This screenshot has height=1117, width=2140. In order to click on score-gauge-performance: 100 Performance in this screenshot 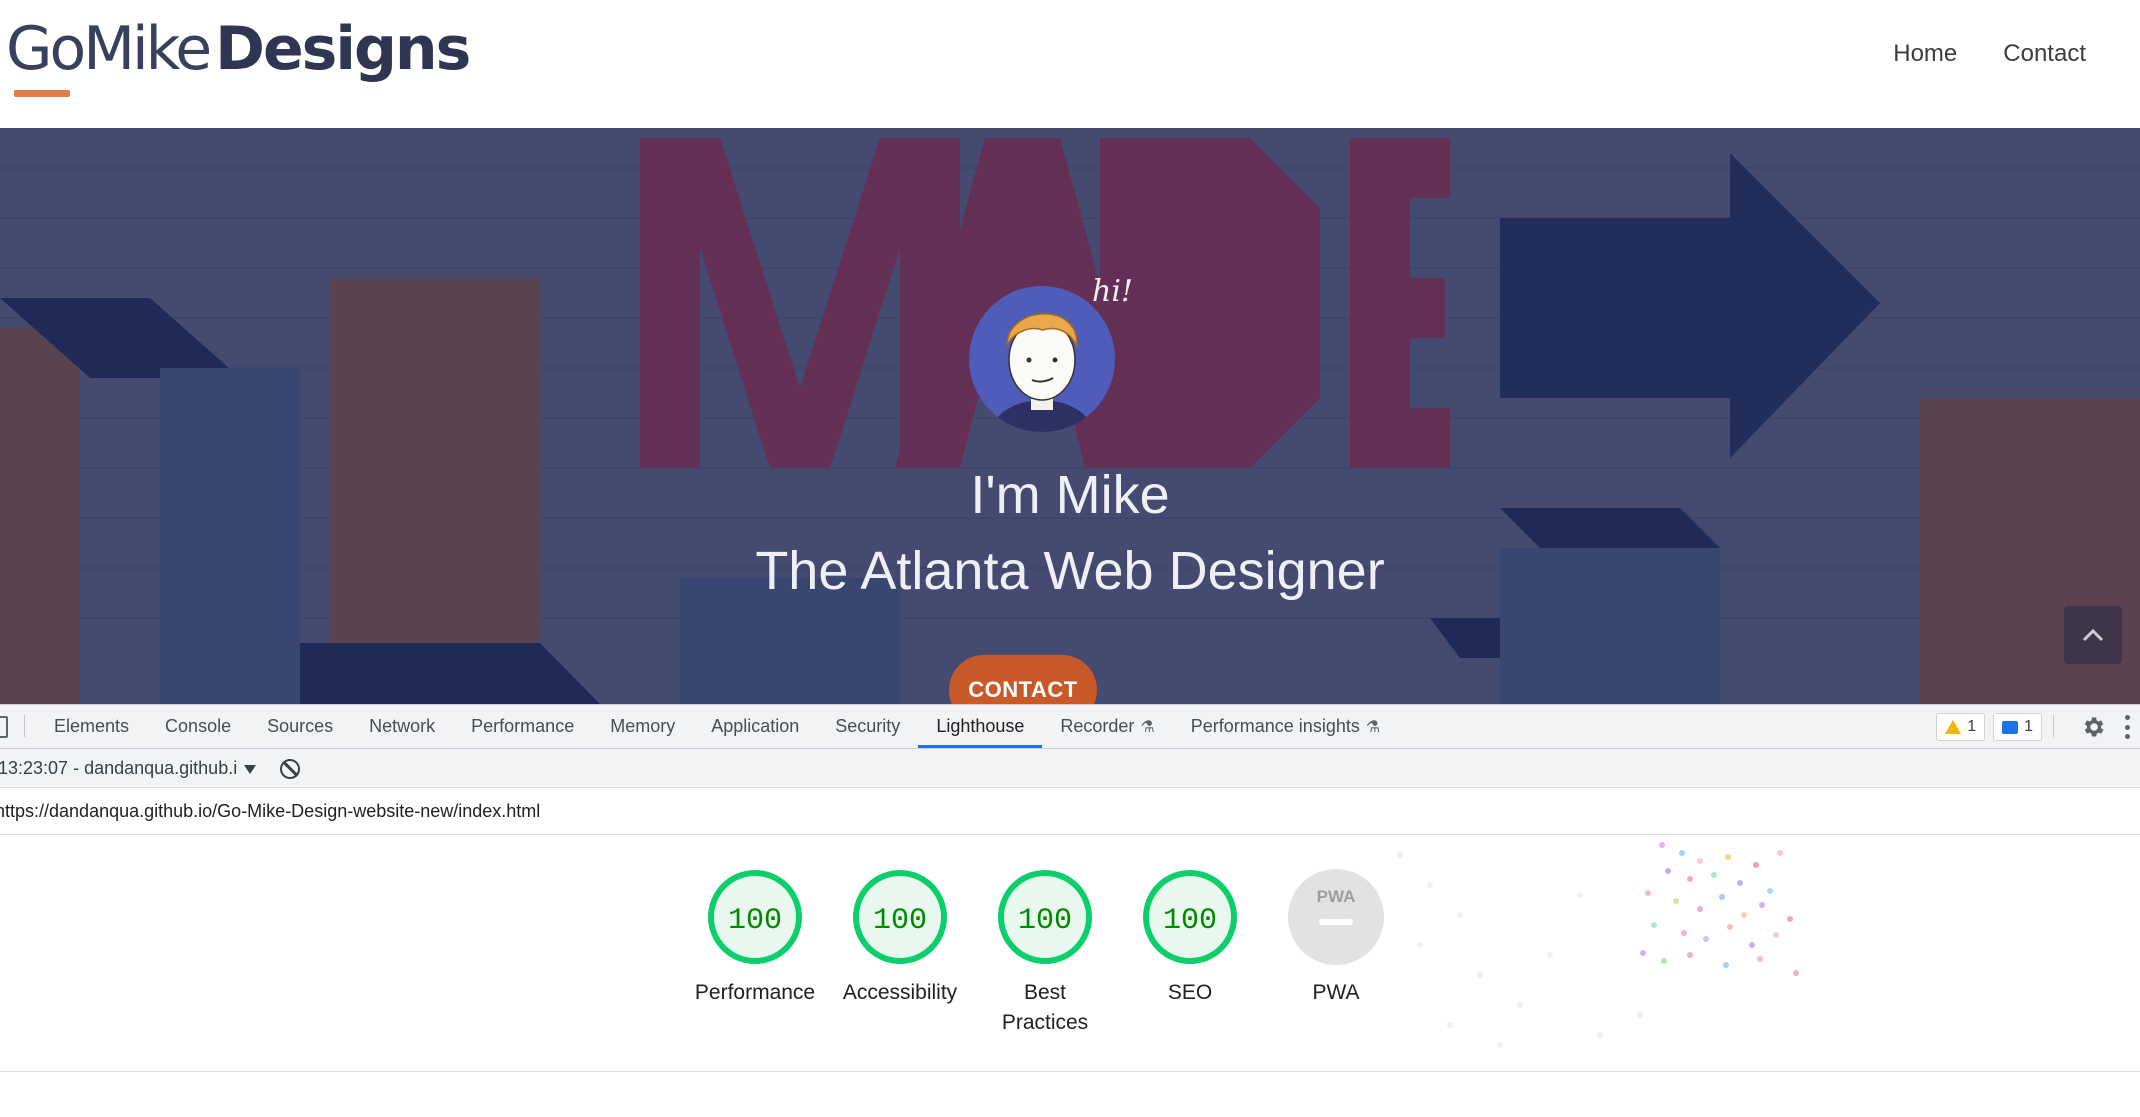, I will do `click(755, 938)`.